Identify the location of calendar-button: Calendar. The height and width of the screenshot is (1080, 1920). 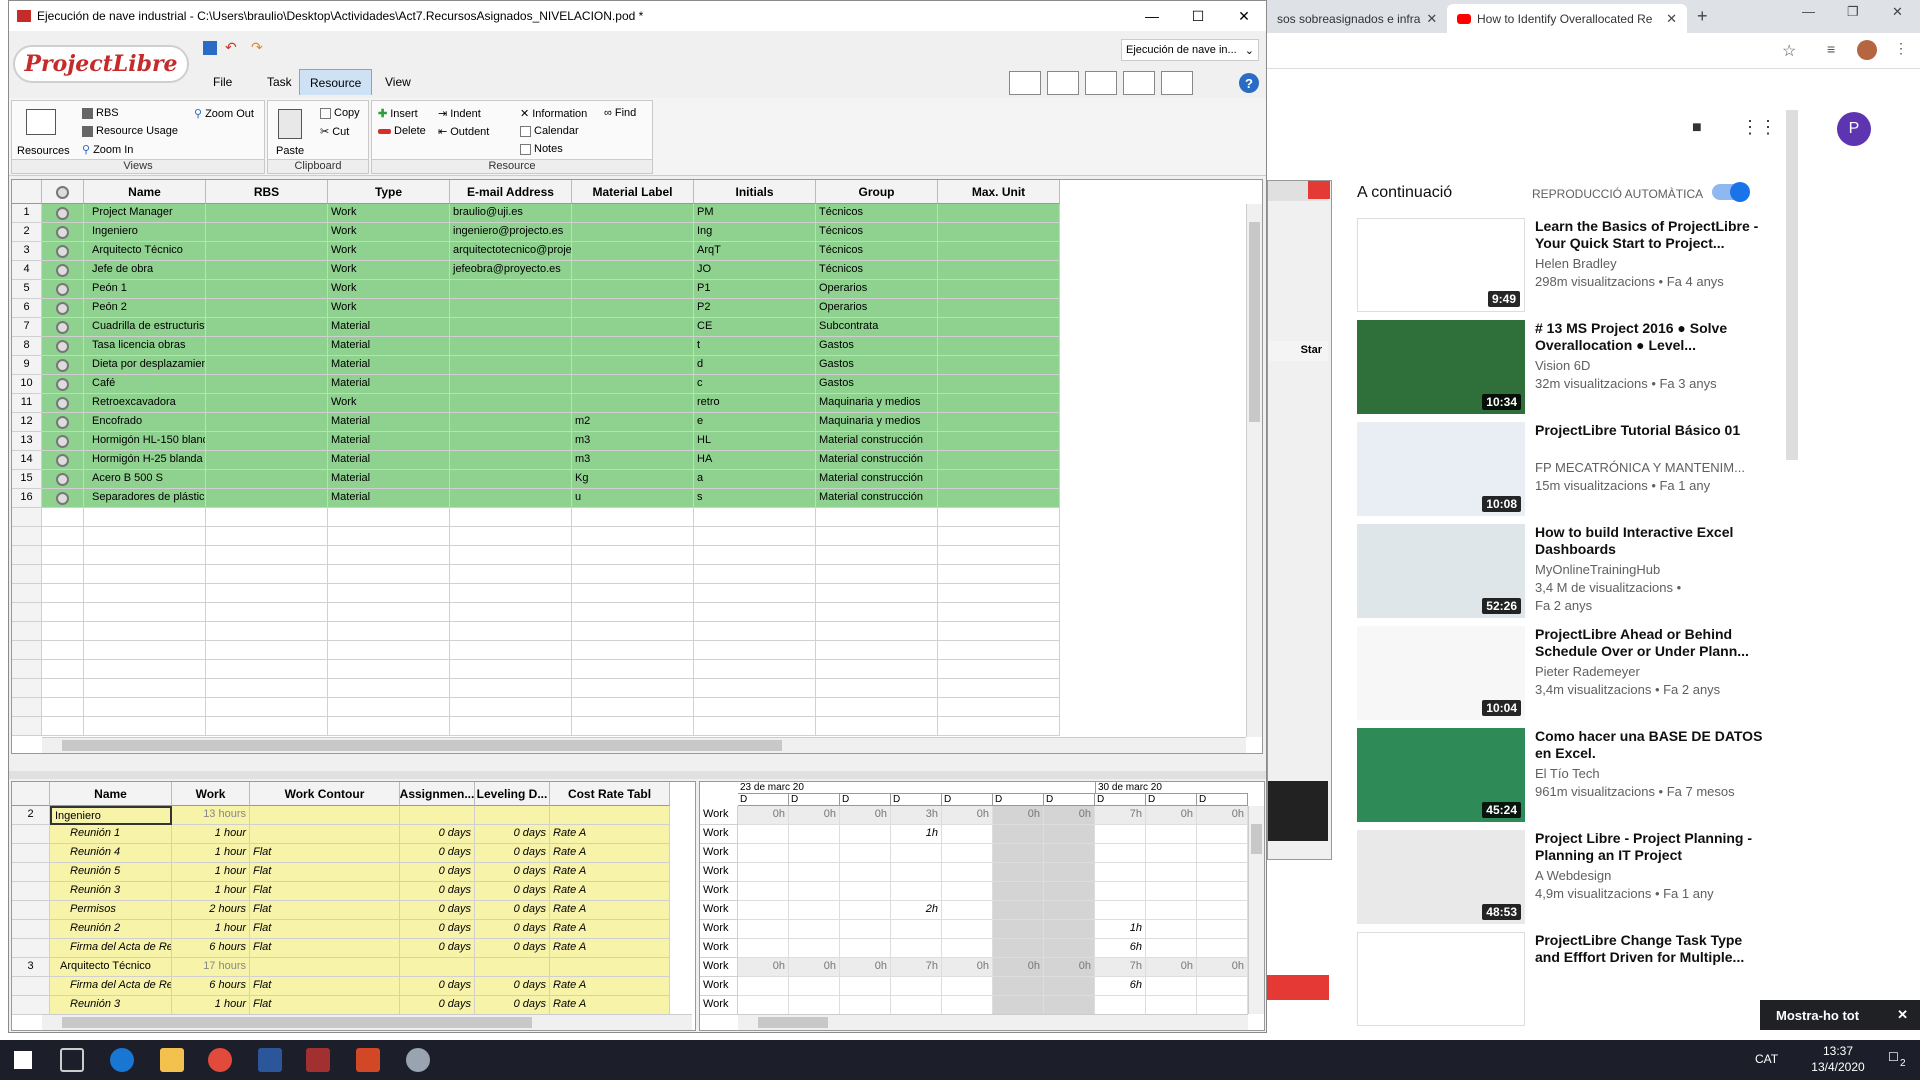
(549, 131).